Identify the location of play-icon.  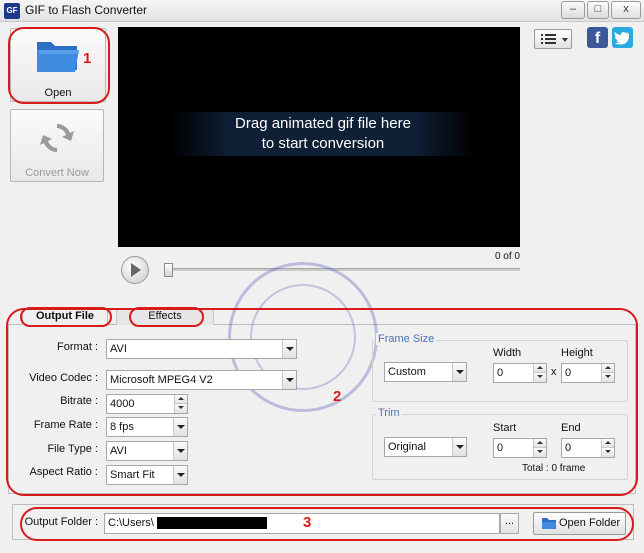
(136, 270).